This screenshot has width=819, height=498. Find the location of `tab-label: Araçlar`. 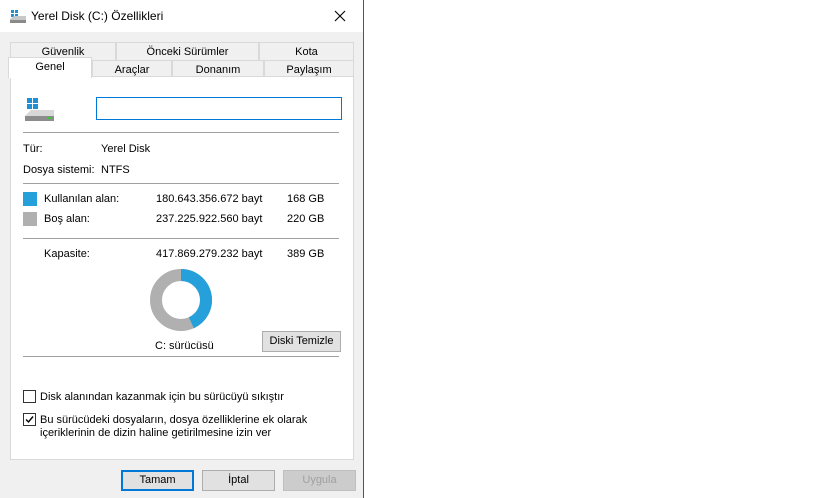

tab-label: Araçlar is located at coordinates (132, 70).